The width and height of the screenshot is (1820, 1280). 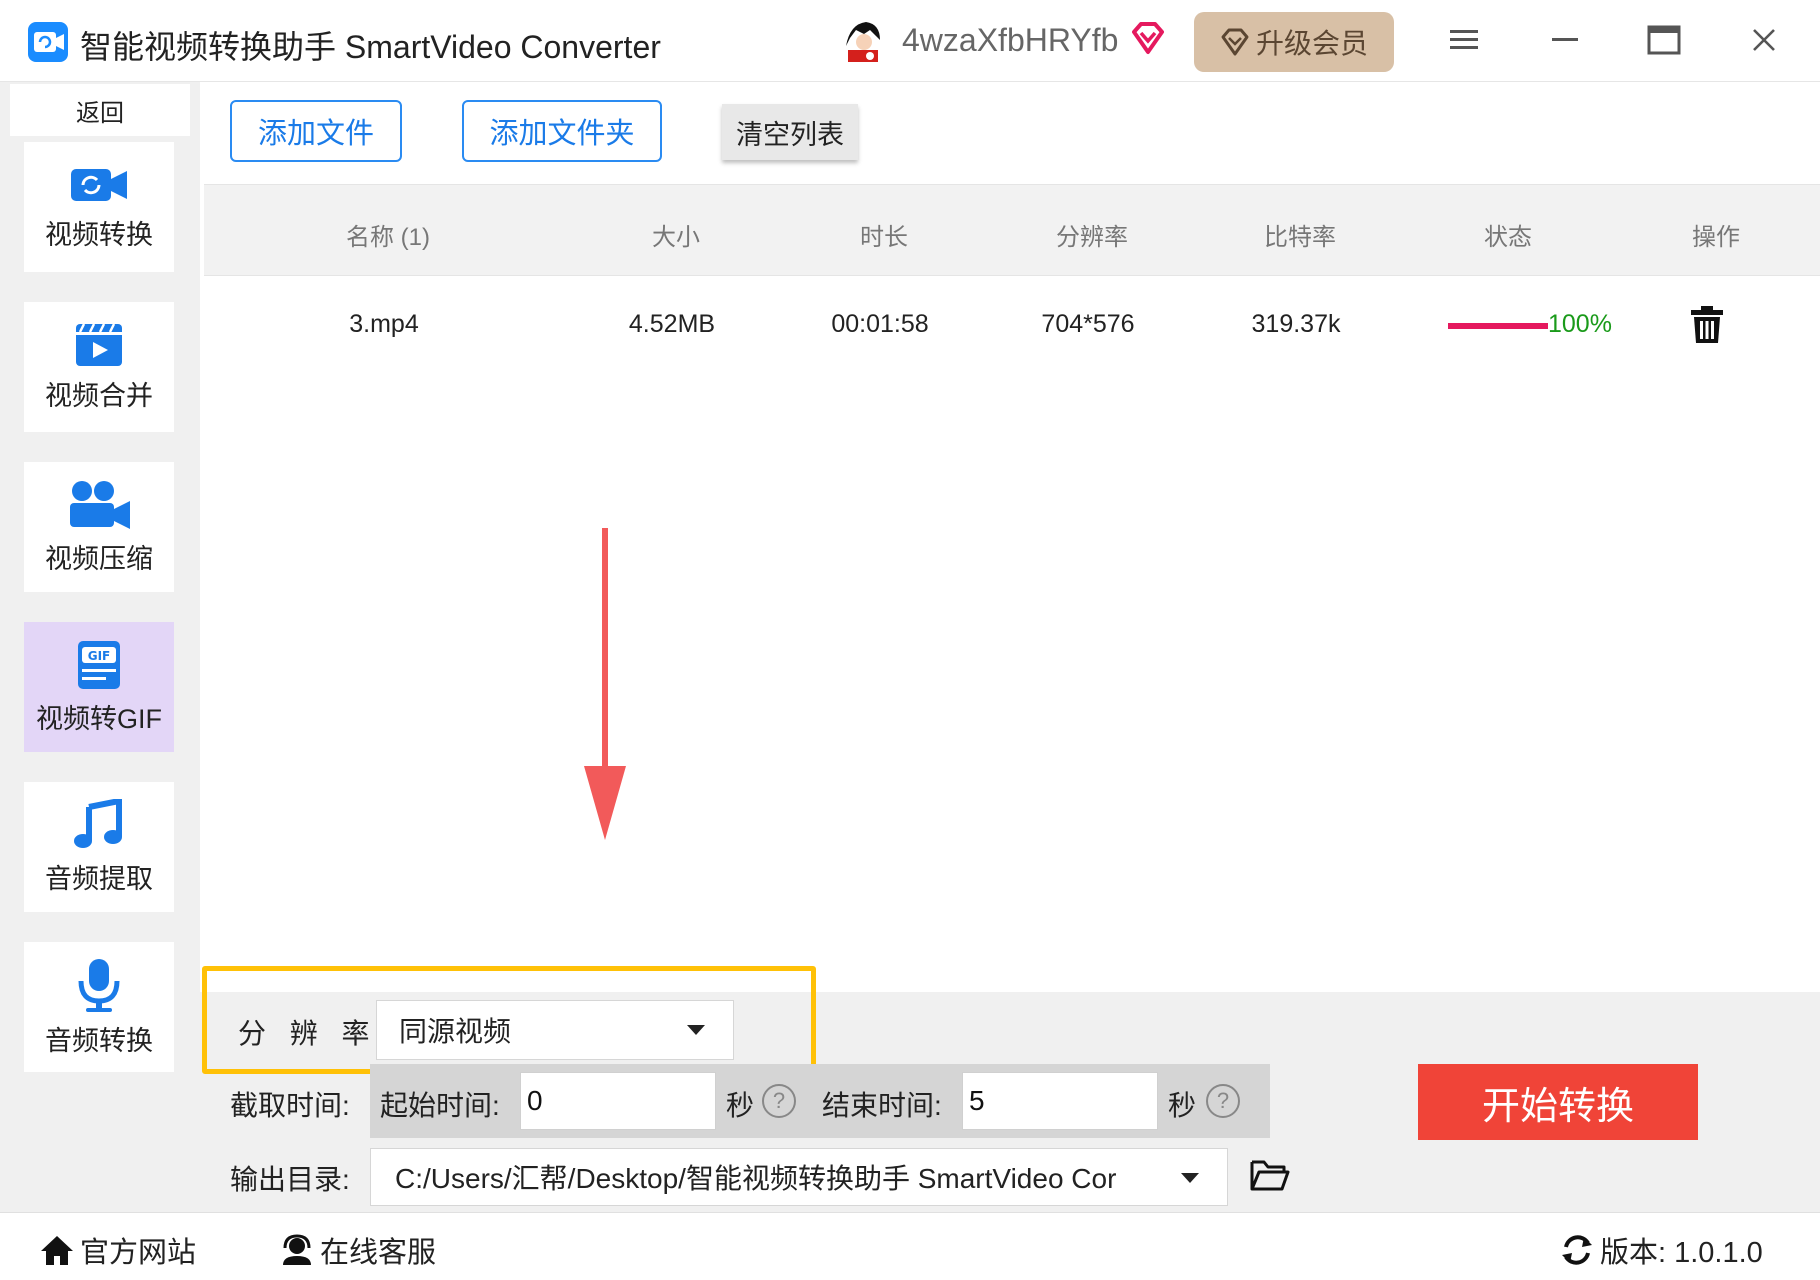 What do you see at coordinates (1498, 326) in the screenshot?
I see `progress-bar` at bounding box center [1498, 326].